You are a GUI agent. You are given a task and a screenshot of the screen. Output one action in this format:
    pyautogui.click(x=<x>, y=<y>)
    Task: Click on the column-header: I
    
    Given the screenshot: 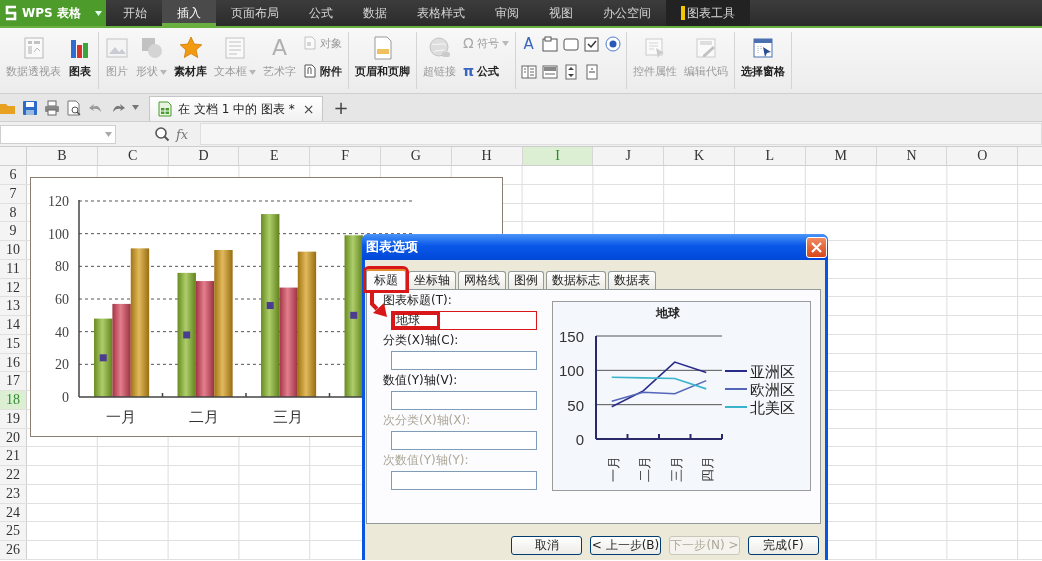 What is the action you would take?
    pyautogui.click(x=558, y=156)
    